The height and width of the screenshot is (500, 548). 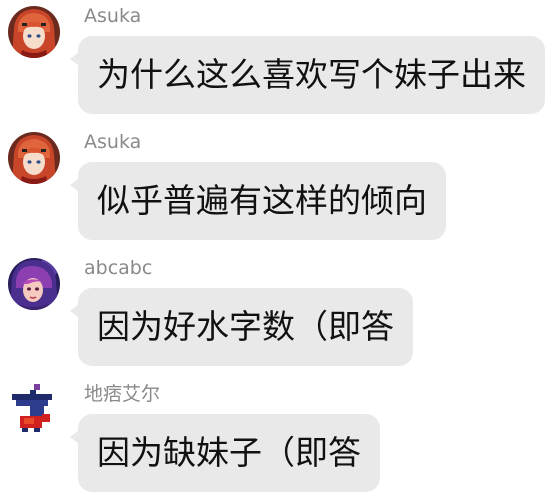 I want to click on message-bubble: 为什么这么喜欢写个妹子出来, so click(x=307, y=75).